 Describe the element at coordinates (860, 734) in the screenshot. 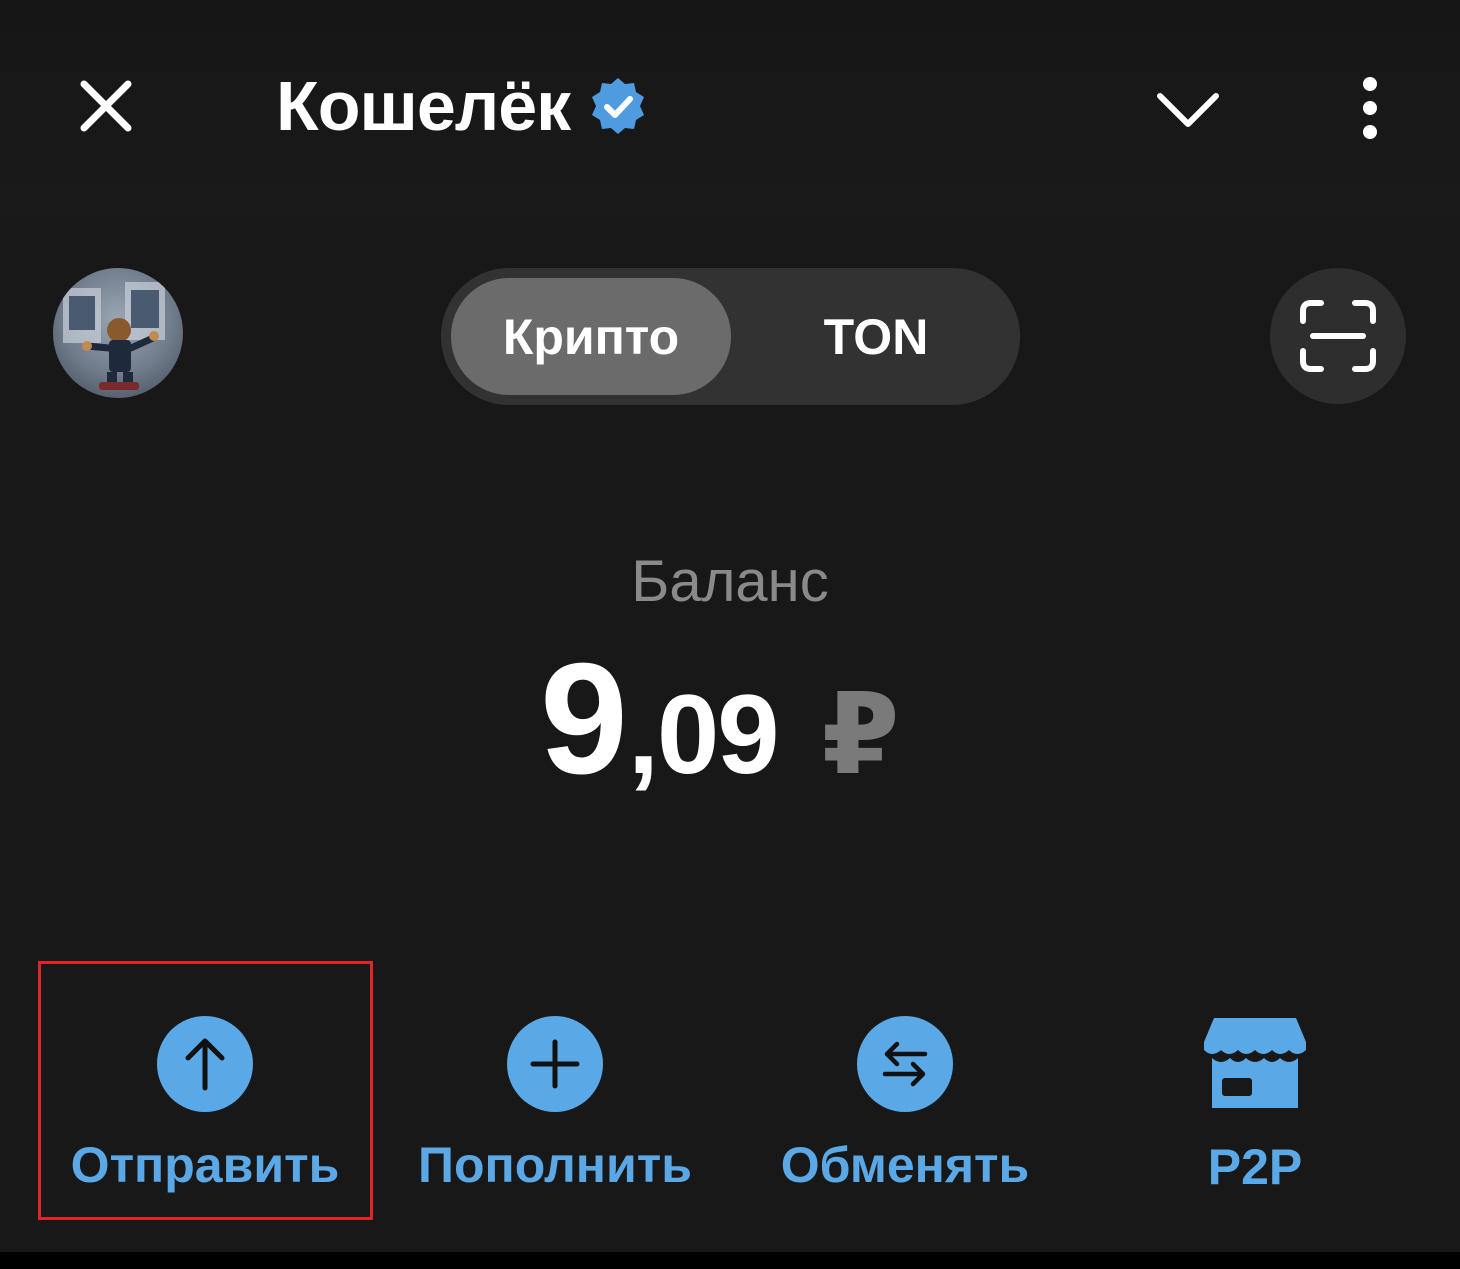

I see `balance-currency: ₽` at that location.